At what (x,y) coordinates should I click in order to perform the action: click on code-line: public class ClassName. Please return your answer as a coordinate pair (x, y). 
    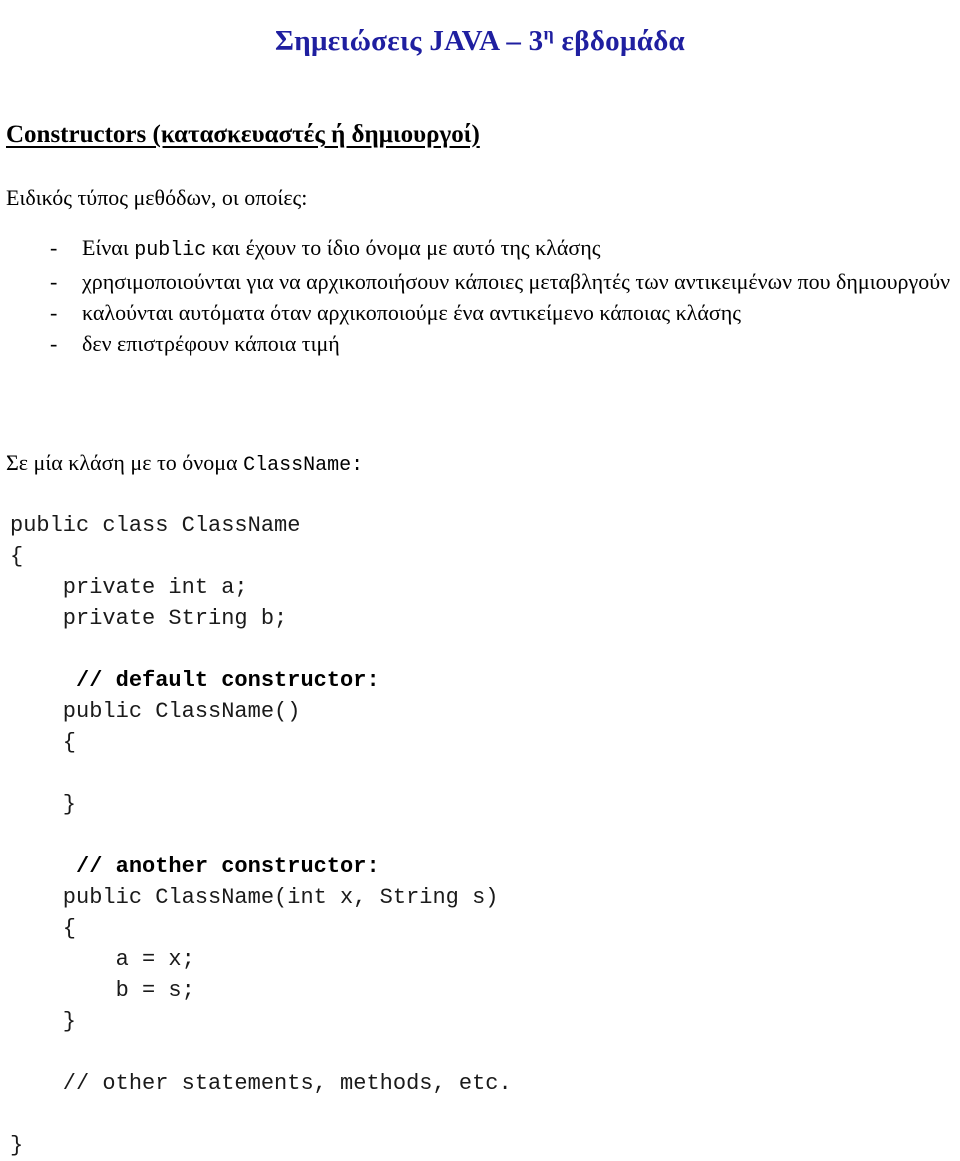
    Looking at the image, I should click on (155, 525).